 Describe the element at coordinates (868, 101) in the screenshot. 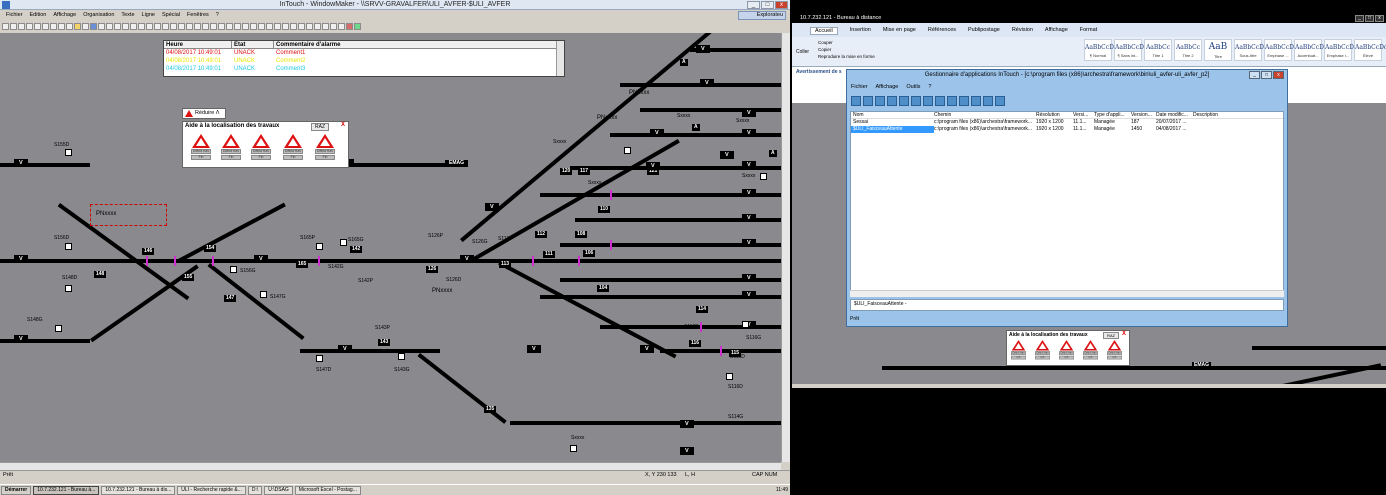

I see `windowviewer-icon` at that location.